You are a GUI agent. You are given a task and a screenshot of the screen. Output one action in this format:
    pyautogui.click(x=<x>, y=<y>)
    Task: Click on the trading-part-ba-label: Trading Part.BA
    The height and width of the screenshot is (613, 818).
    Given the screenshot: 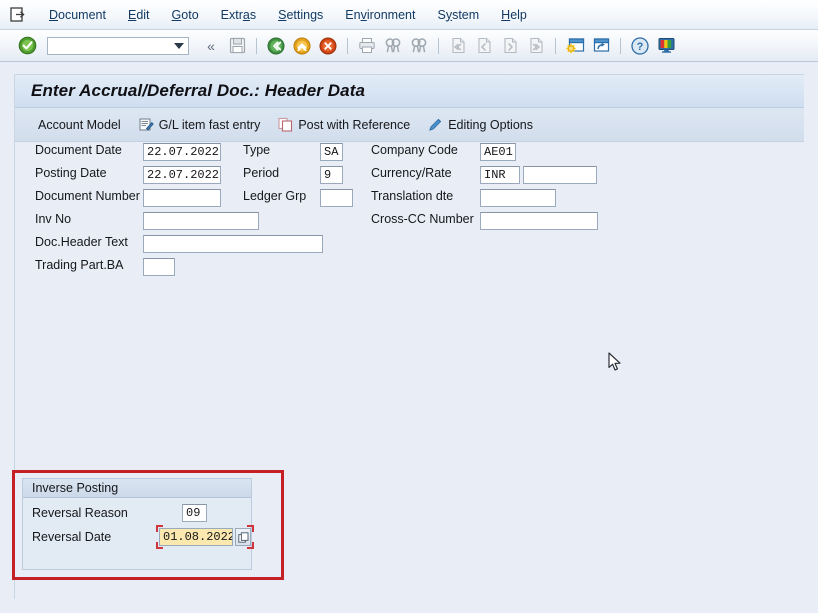 What is the action you would take?
    pyautogui.click(x=79, y=265)
    